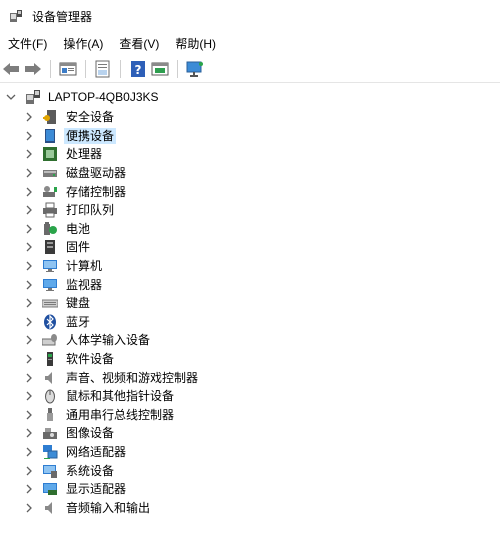  What do you see at coordinates (50, 471) in the screenshot?
I see `system-device-icon` at bounding box center [50, 471].